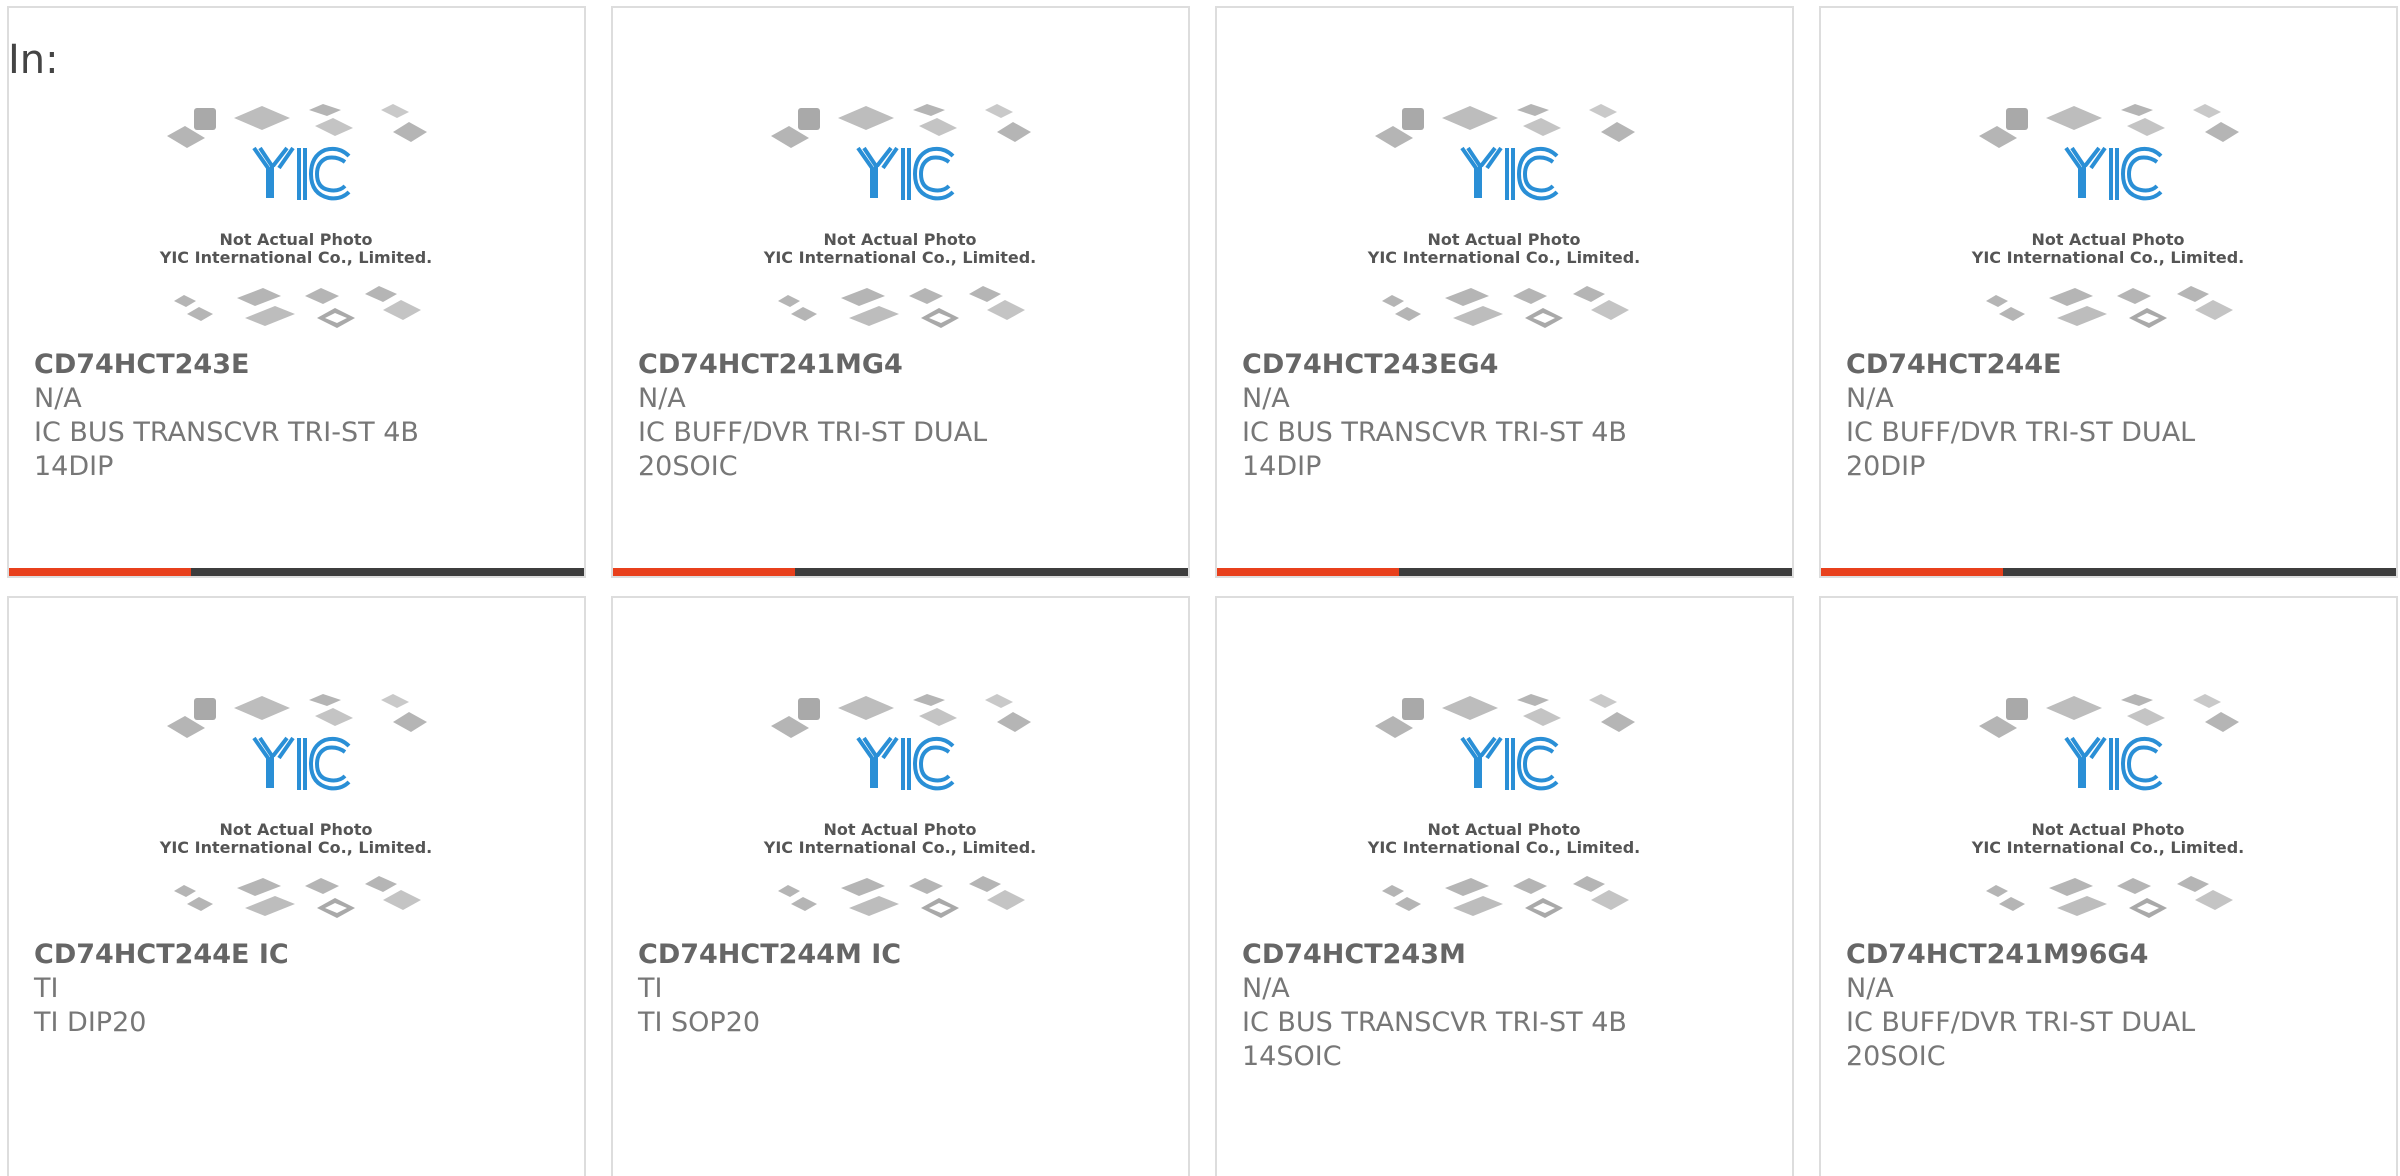 Image resolution: width=2400 pixels, height=1176 pixels. Describe the element at coordinates (2021, 449) in the screenshot. I see `product-description: IC BUFF/DVR TRI-ST DUAL 20DIP` at that location.